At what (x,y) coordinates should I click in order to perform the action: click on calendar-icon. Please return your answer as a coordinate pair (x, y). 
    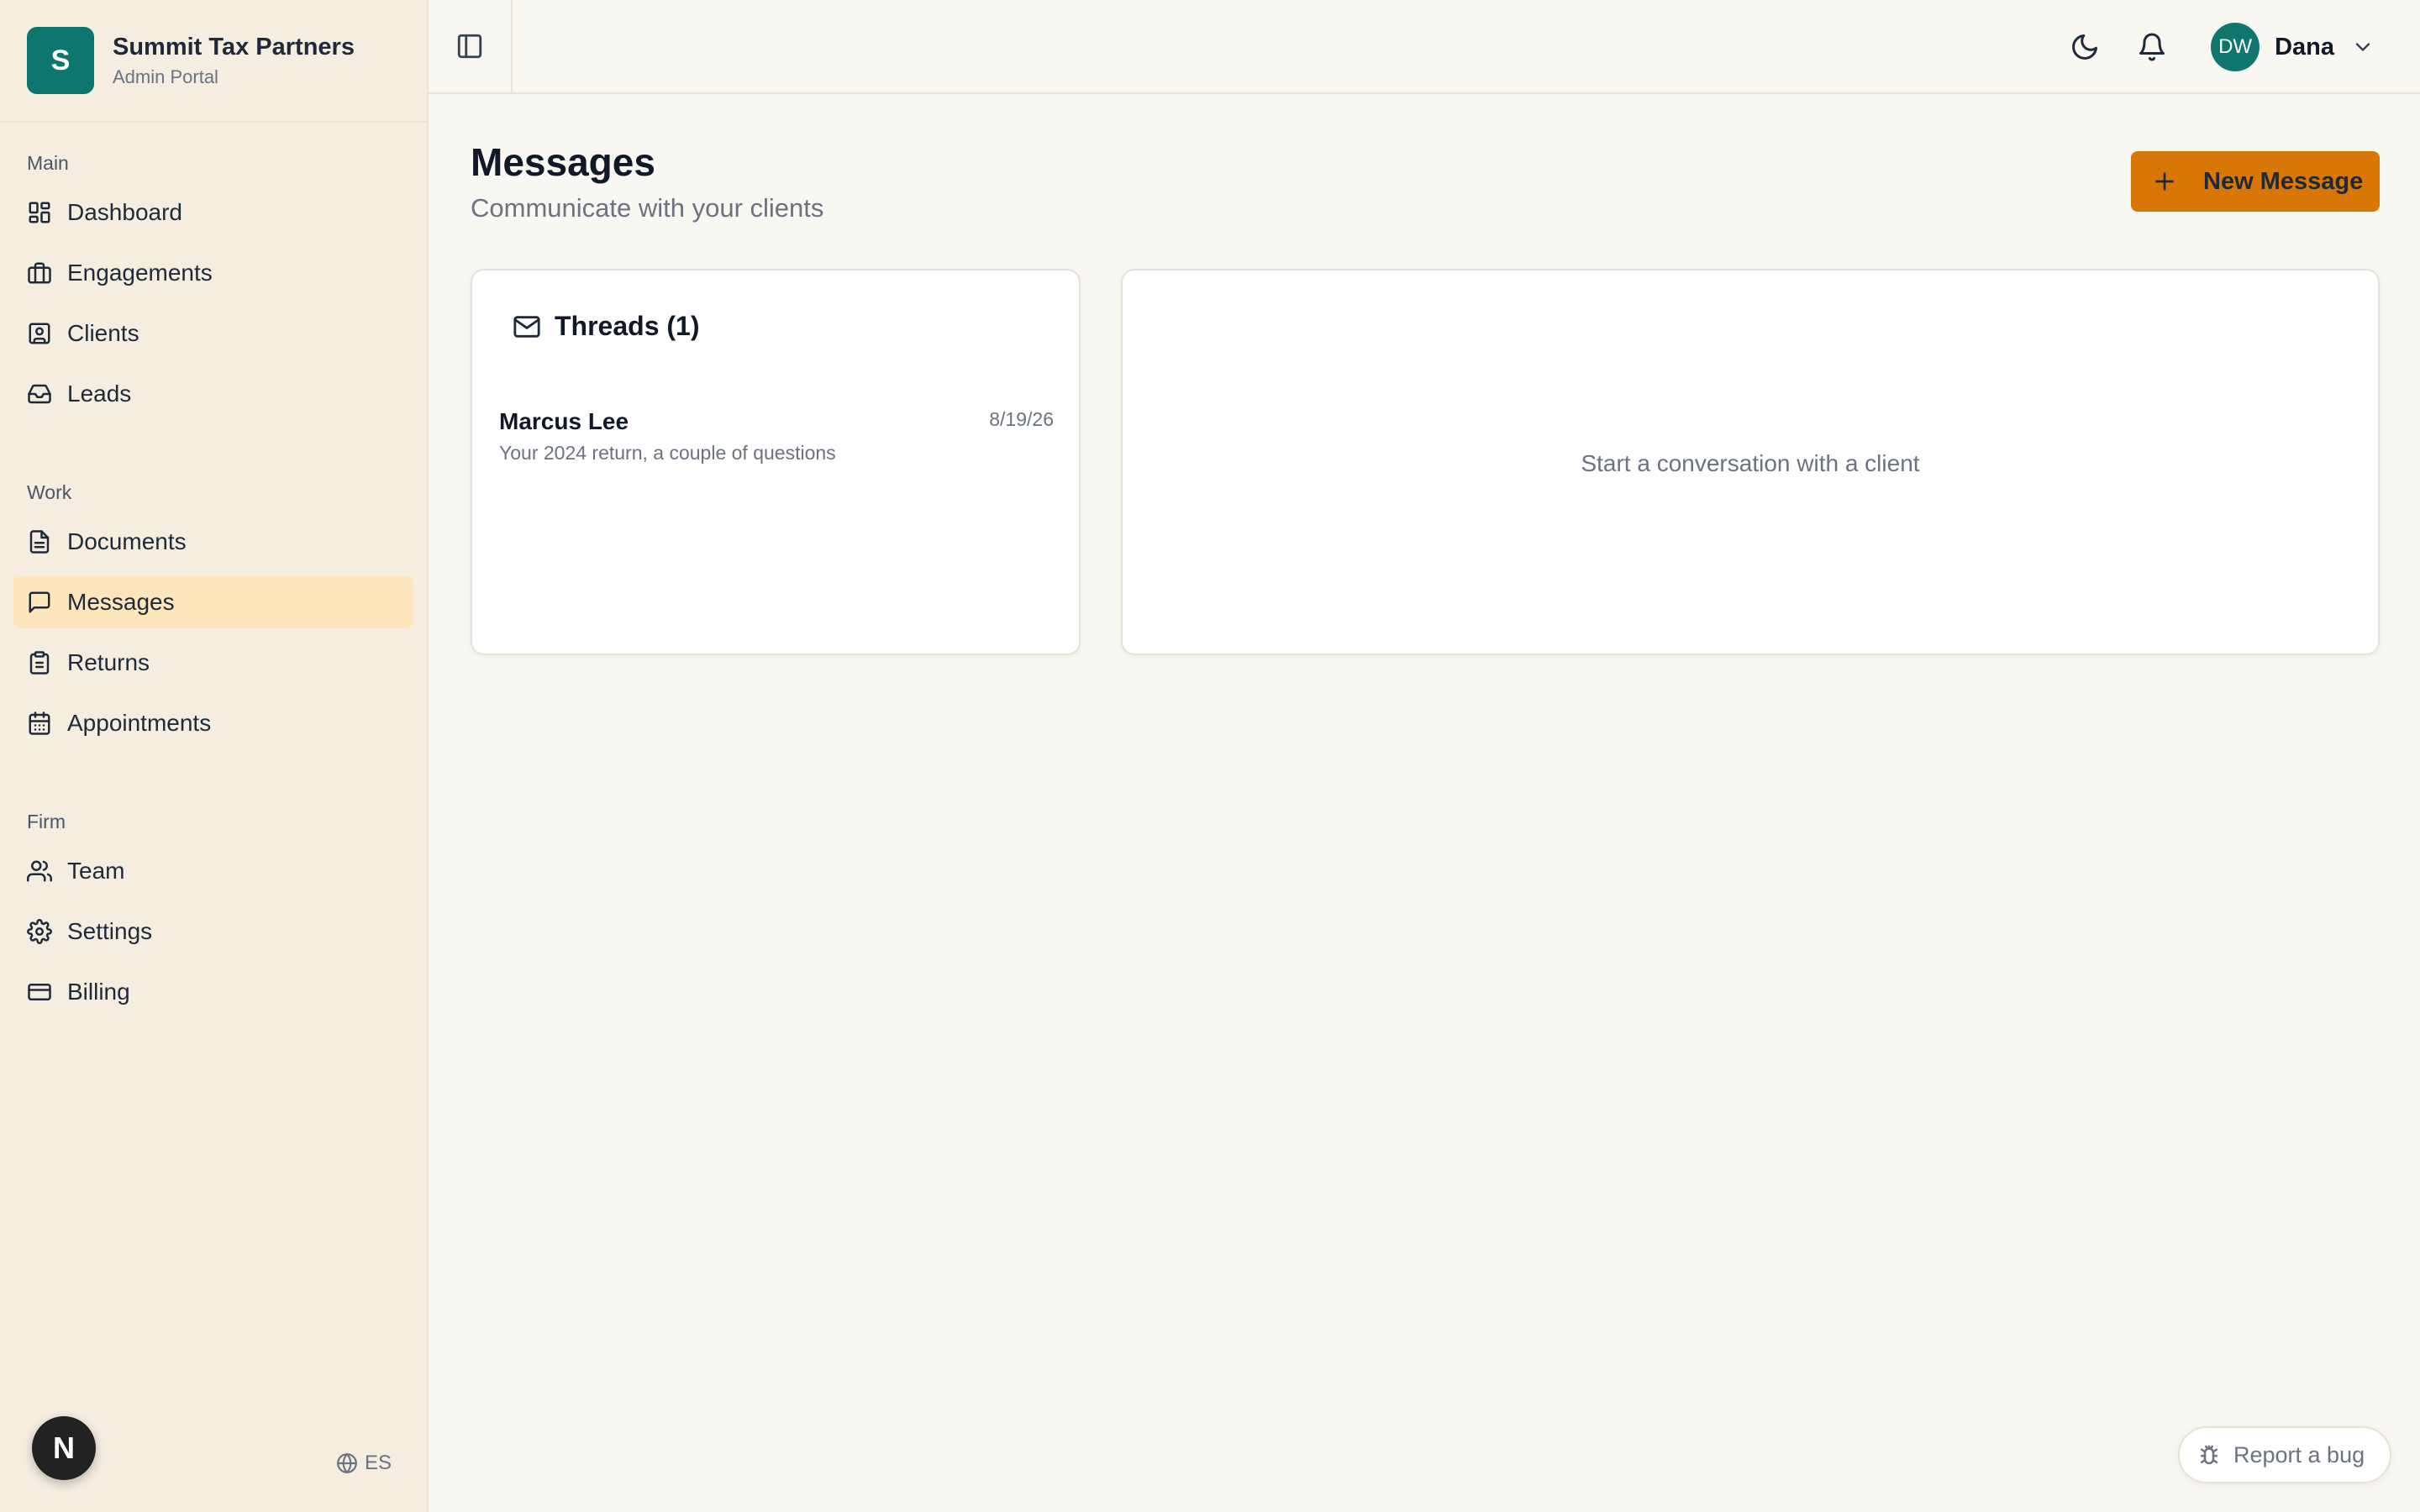
    Looking at the image, I should click on (39, 723).